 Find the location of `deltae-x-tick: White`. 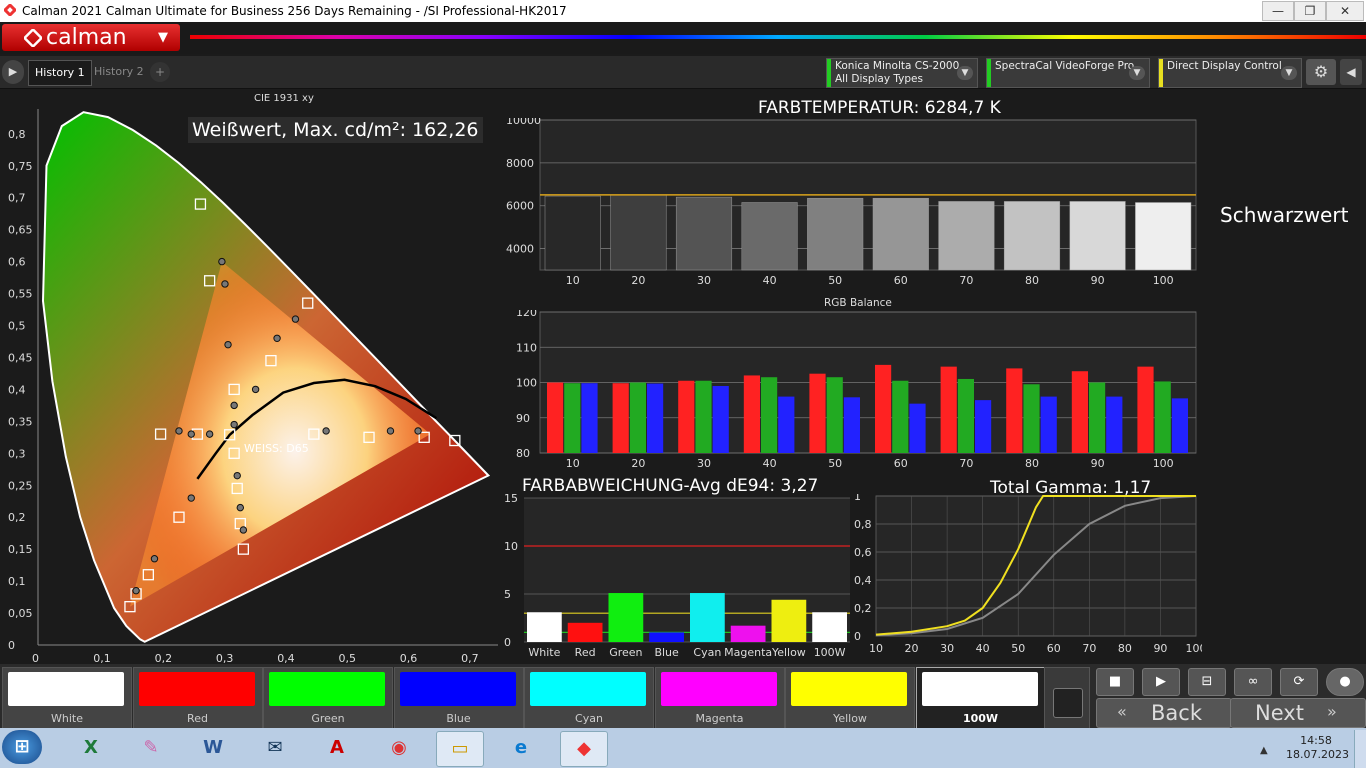

deltae-x-tick: White is located at coordinates (544, 652).